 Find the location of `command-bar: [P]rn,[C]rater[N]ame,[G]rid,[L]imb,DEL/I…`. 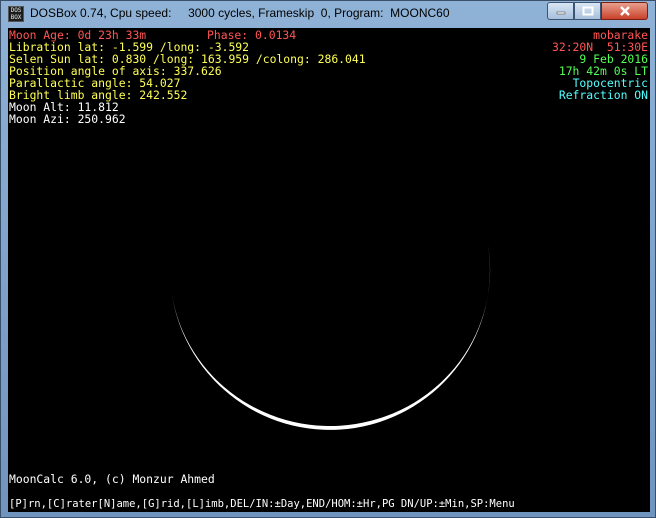

command-bar: [P]rn,[C]rater[N]ame,[G]rid,[L]imb,DEL/I… is located at coordinates (329, 504).